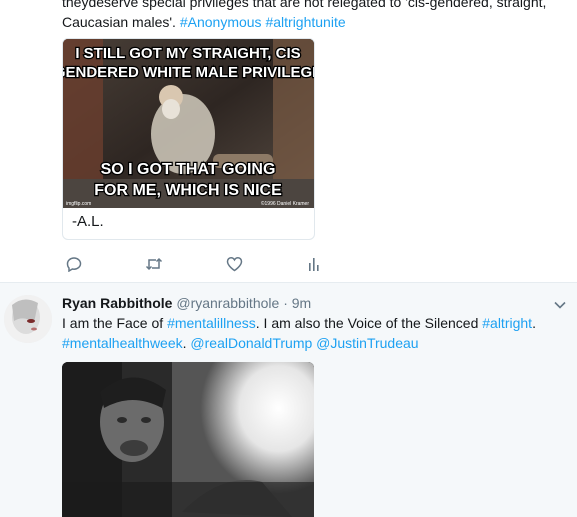 The image size is (577, 517). What do you see at coordinates (367, 343) in the screenshot?
I see `mention-justintrudeau: @JustinTrudeau` at bounding box center [367, 343].